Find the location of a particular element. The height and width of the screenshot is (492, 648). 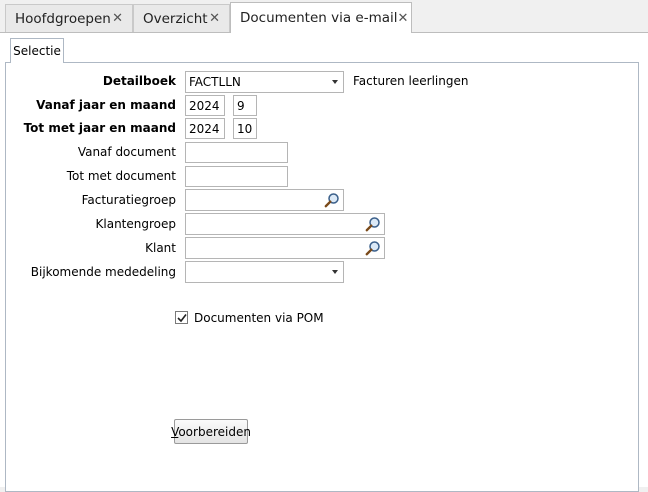

tot-month-value: 10 is located at coordinates (245, 129).